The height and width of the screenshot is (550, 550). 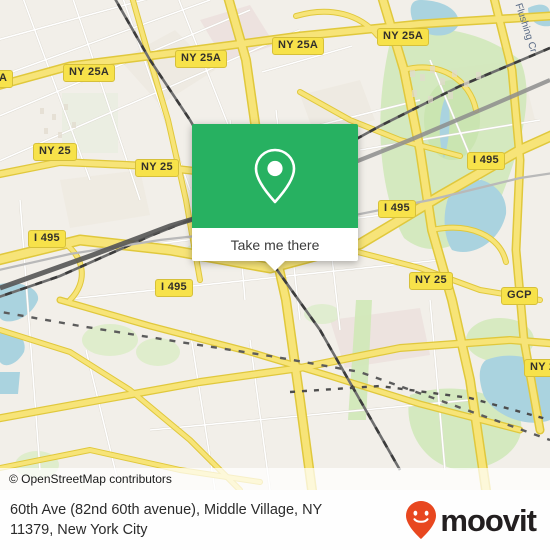 I want to click on card-pointer-tail, so click(x=275, y=265).